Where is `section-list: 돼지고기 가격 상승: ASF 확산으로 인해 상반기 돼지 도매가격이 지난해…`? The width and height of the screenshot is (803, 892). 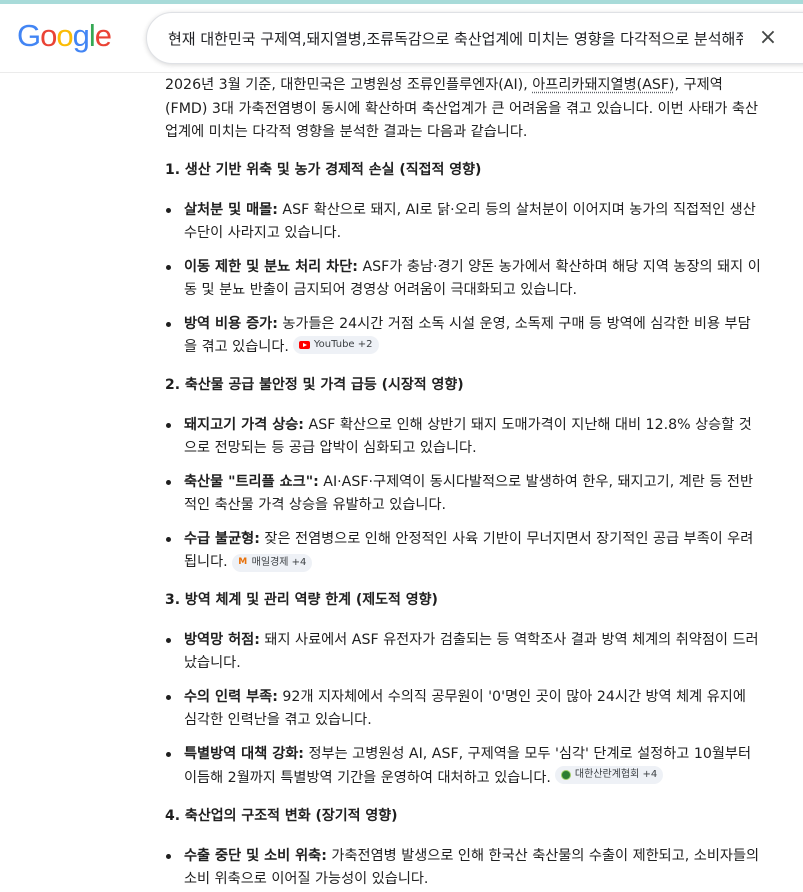 section-list: 돼지고기 가격 상승: ASF 확산으로 인해 상반기 돼지 도매가격이 지난해… is located at coordinates (463, 494).